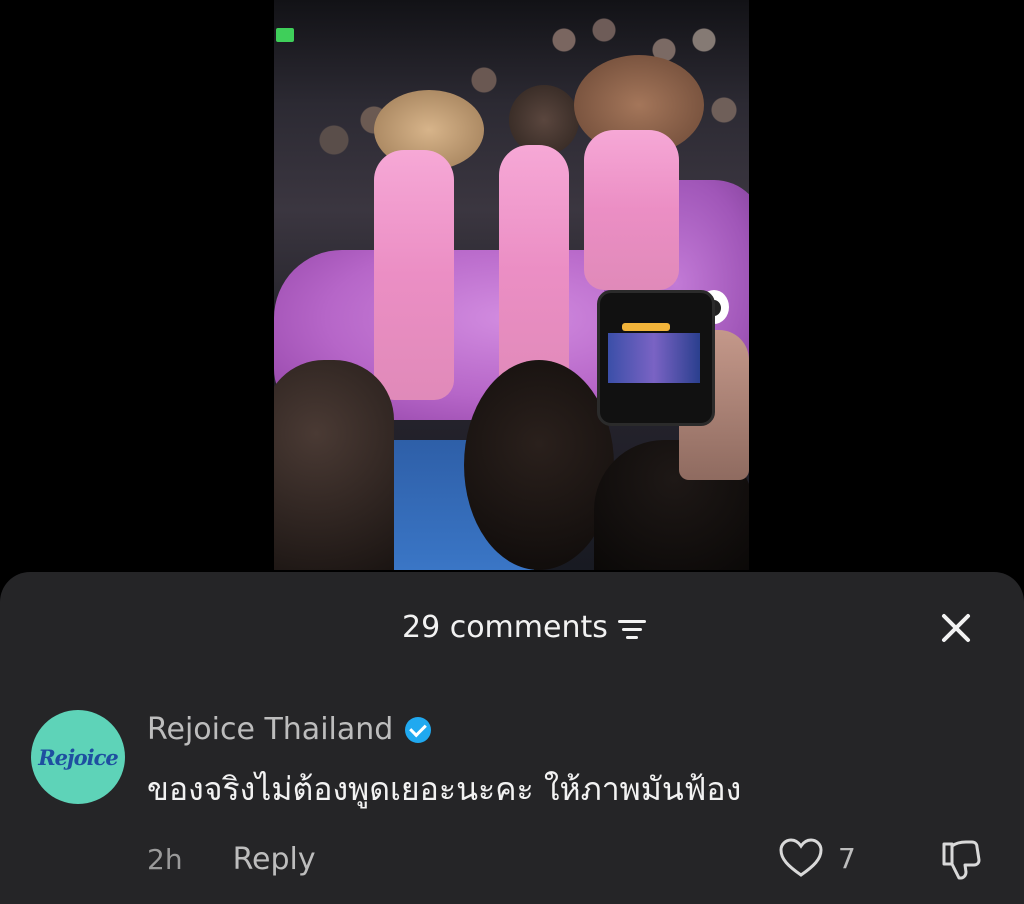 This screenshot has height=904, width=1024. Describe the element at coordinates (231, 859) in the screenshot. I see `comment-meta: 2h Reply` at that location.